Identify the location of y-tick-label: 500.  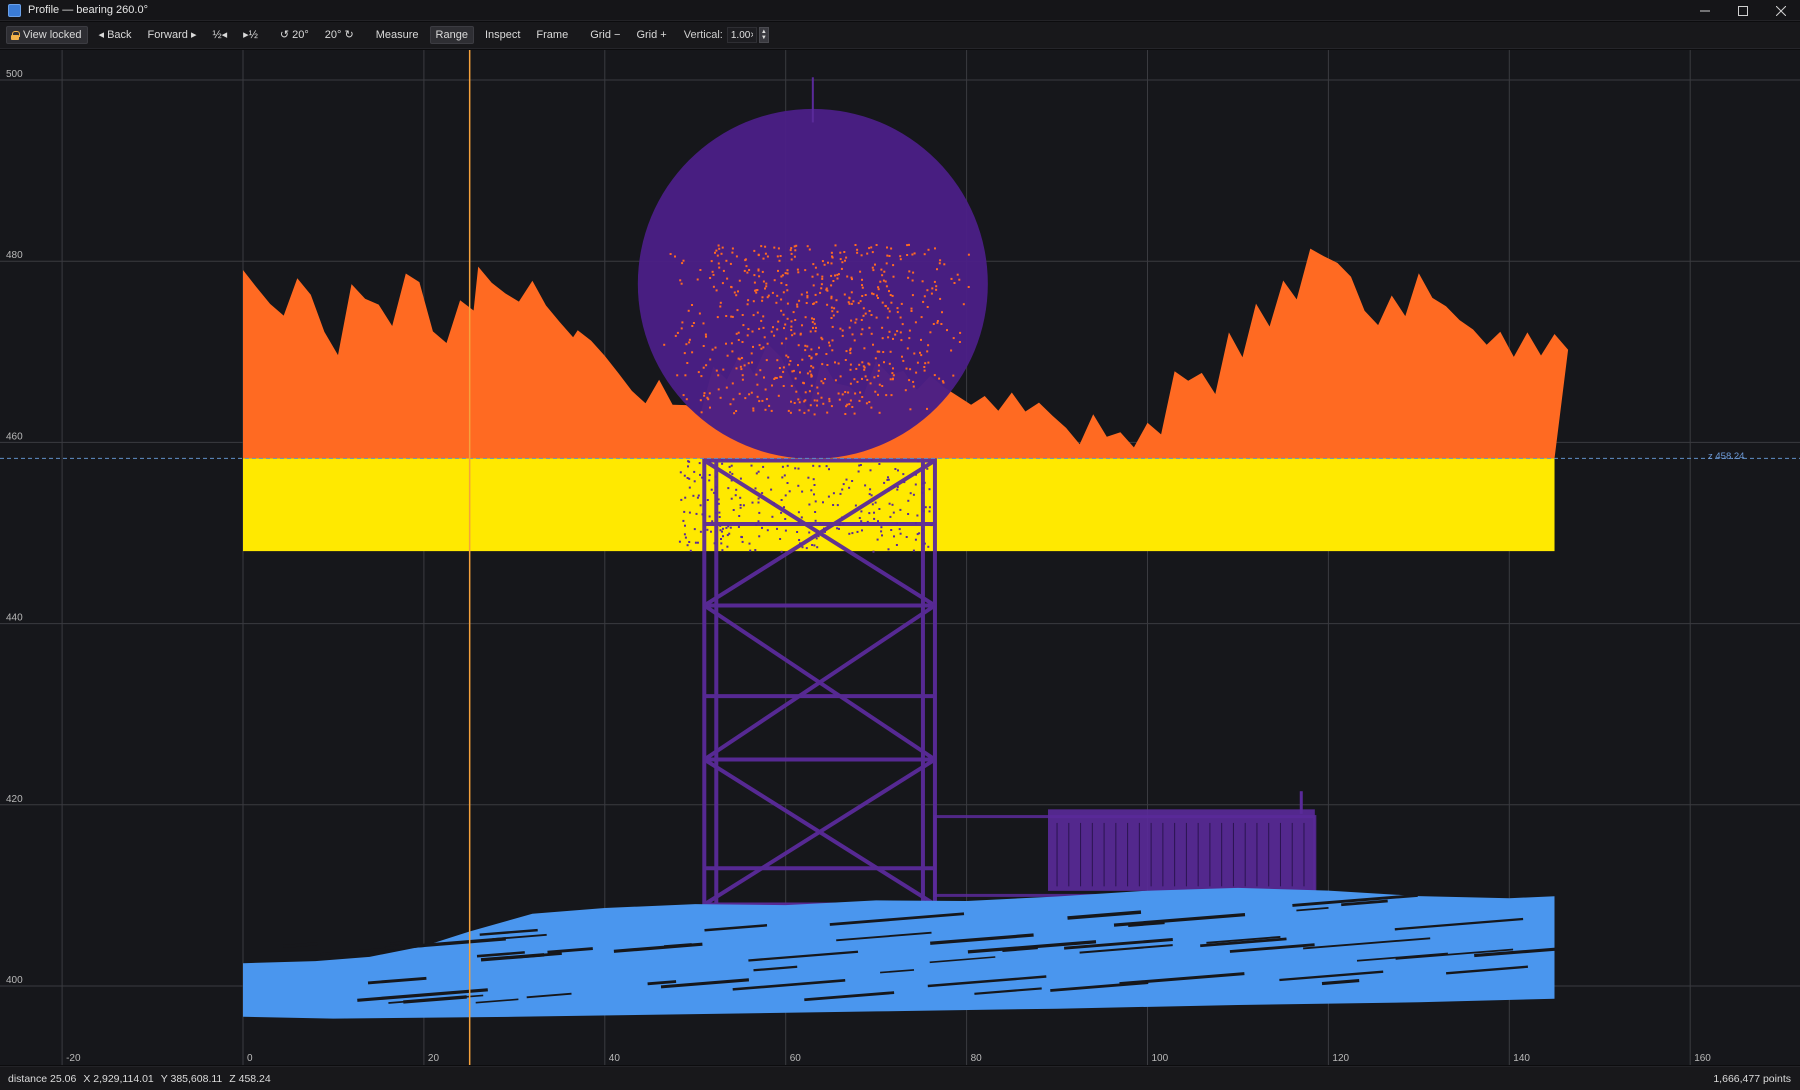
(14, 74).